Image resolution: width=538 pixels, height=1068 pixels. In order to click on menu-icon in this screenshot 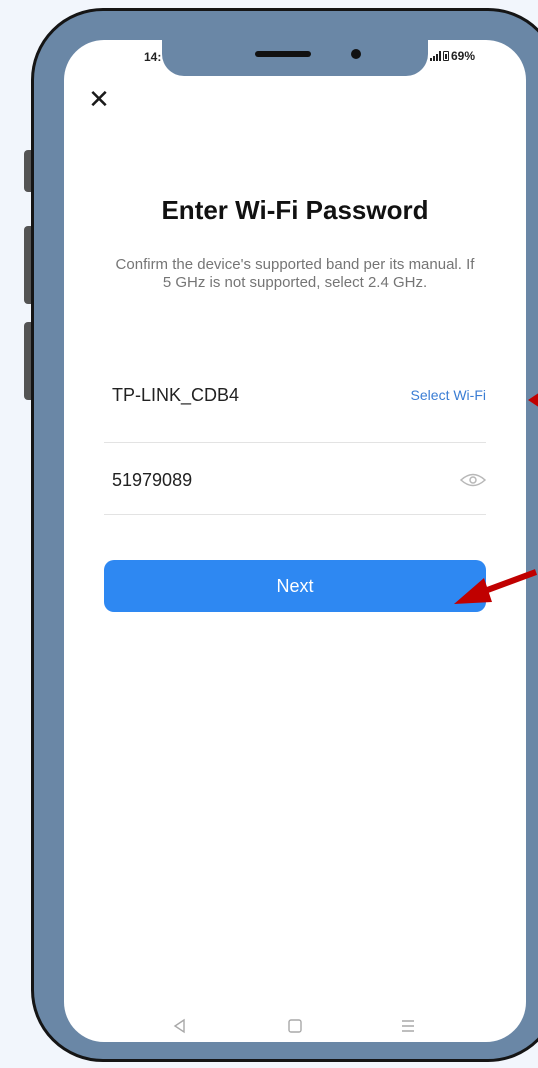, I will do `click(408, 1026)`.